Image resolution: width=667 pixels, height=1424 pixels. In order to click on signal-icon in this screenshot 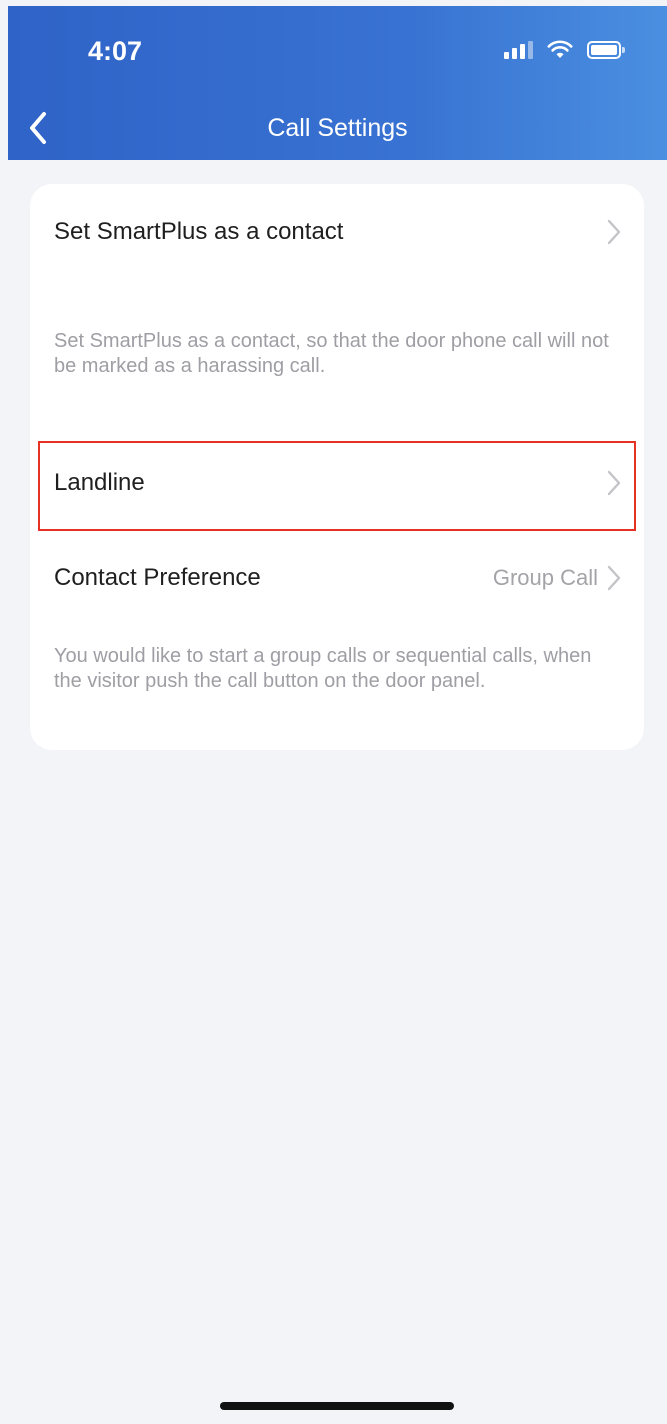, I will do `click(518, 50)`.